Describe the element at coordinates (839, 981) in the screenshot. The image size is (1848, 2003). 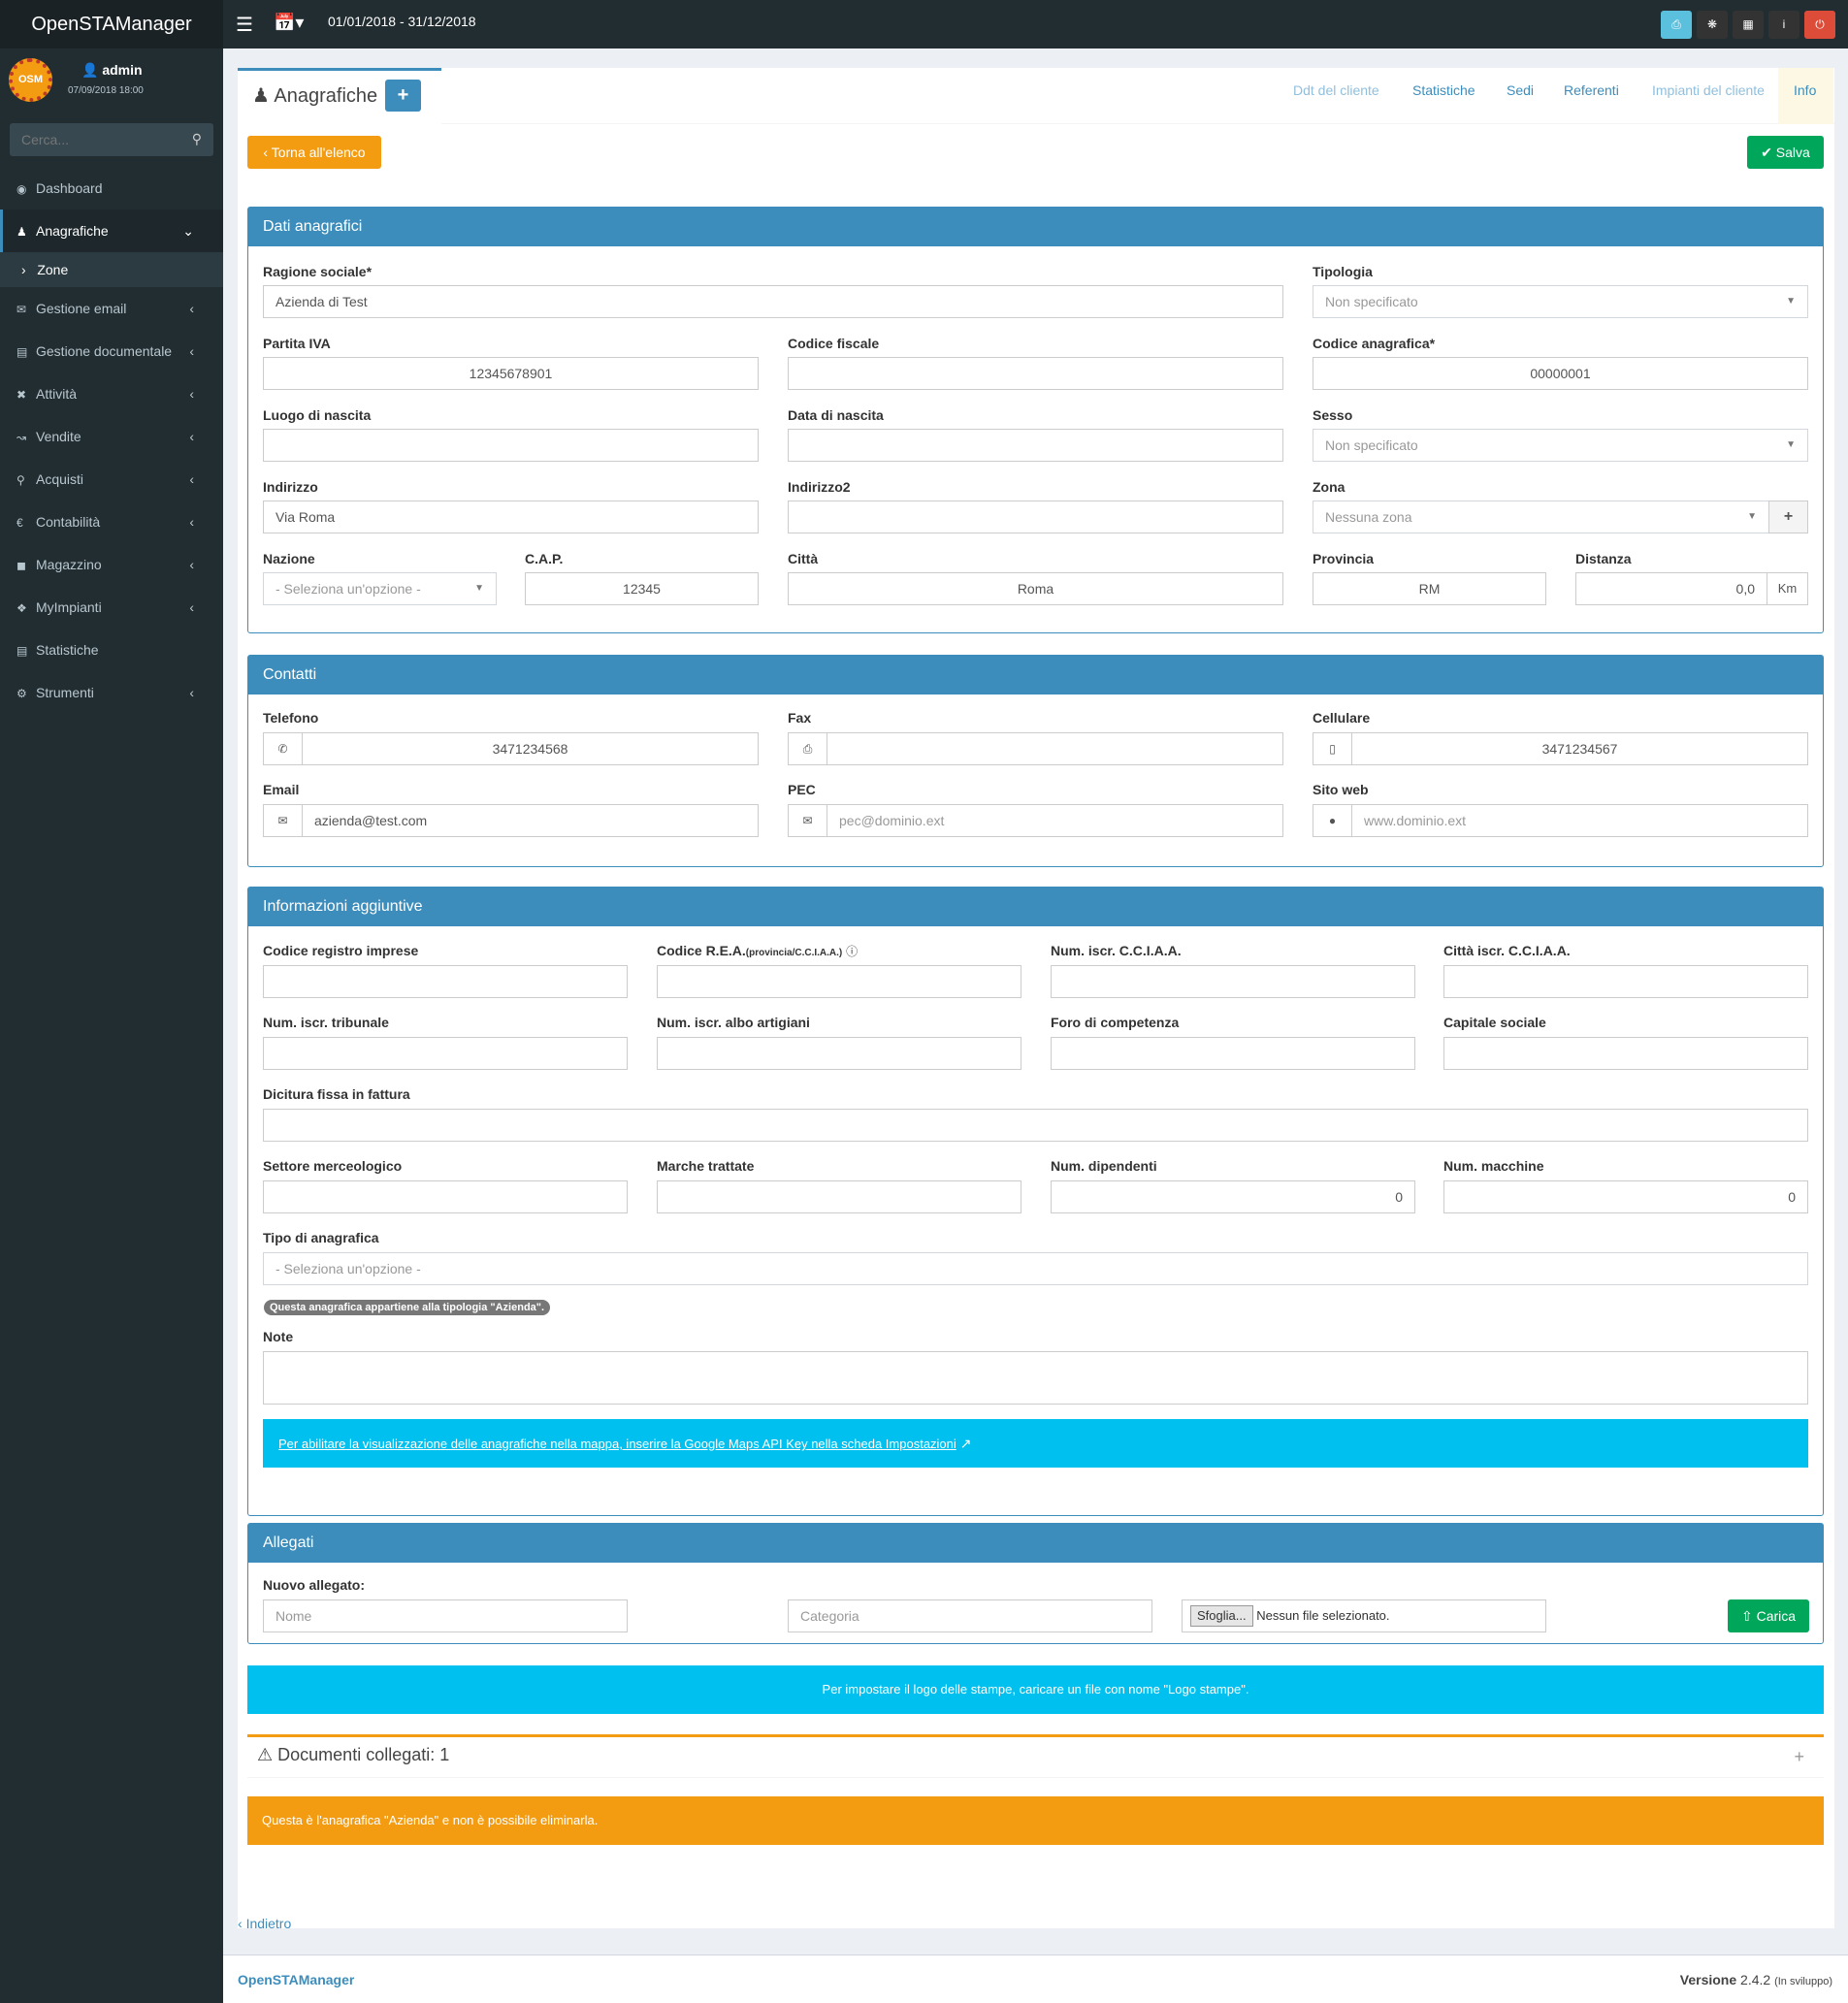
I see `codice-rea-input` at that location.